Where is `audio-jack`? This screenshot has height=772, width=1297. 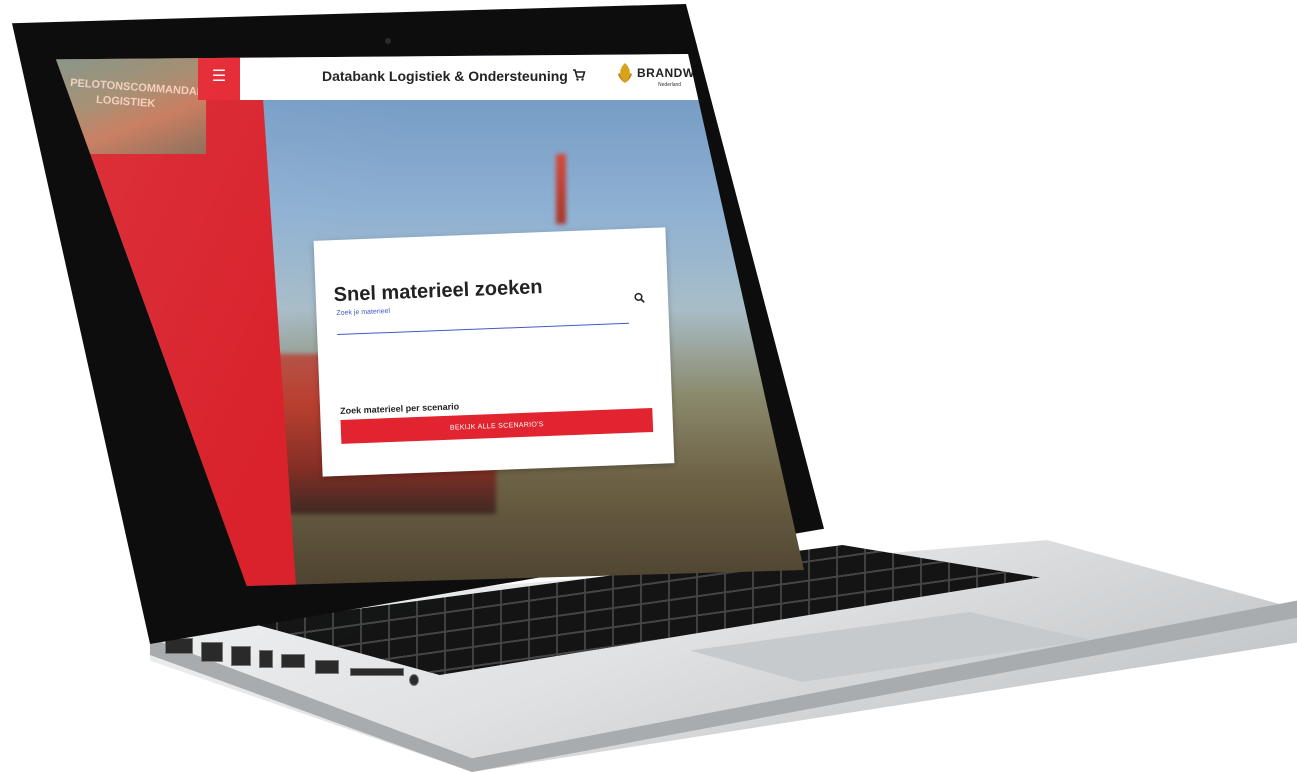 audio-jack is located at coordinates (414, 680).